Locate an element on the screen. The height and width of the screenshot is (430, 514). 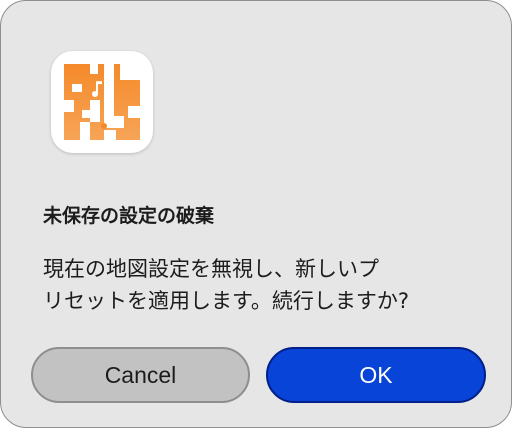
dialog-message-line: 現在の地図設定を無視し、新しいプ is located at coordinates (211, 269).